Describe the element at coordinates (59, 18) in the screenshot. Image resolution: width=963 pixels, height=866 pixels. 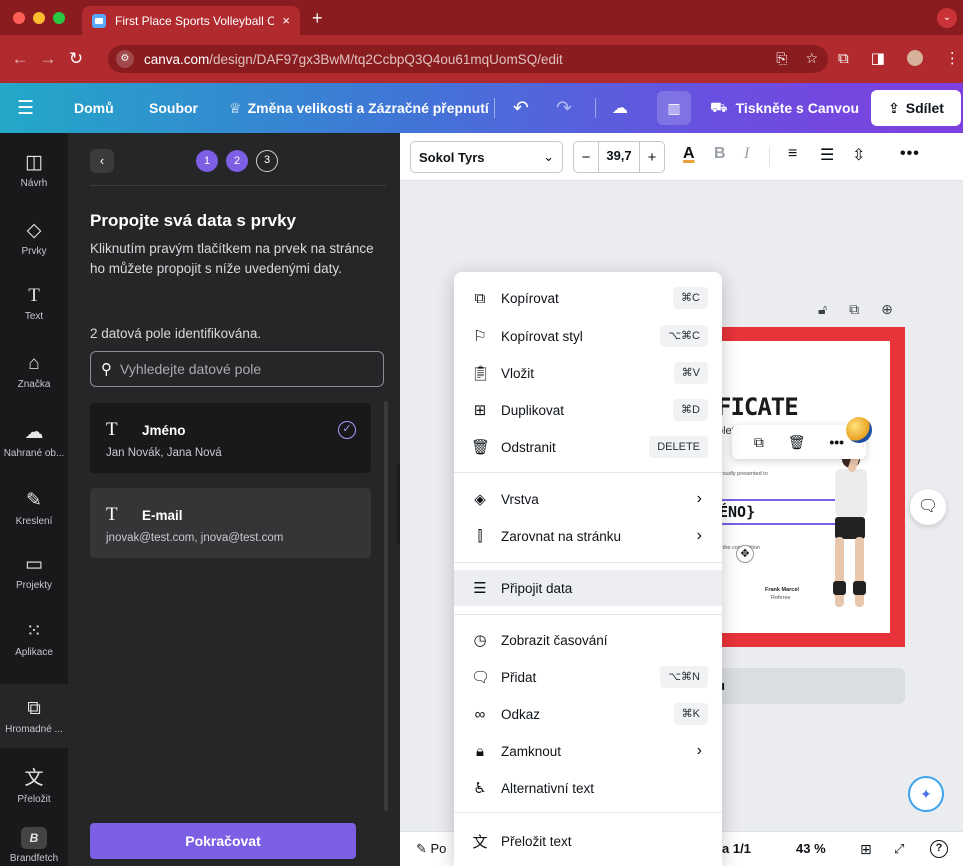
I see `maximize-window-button` at that location.